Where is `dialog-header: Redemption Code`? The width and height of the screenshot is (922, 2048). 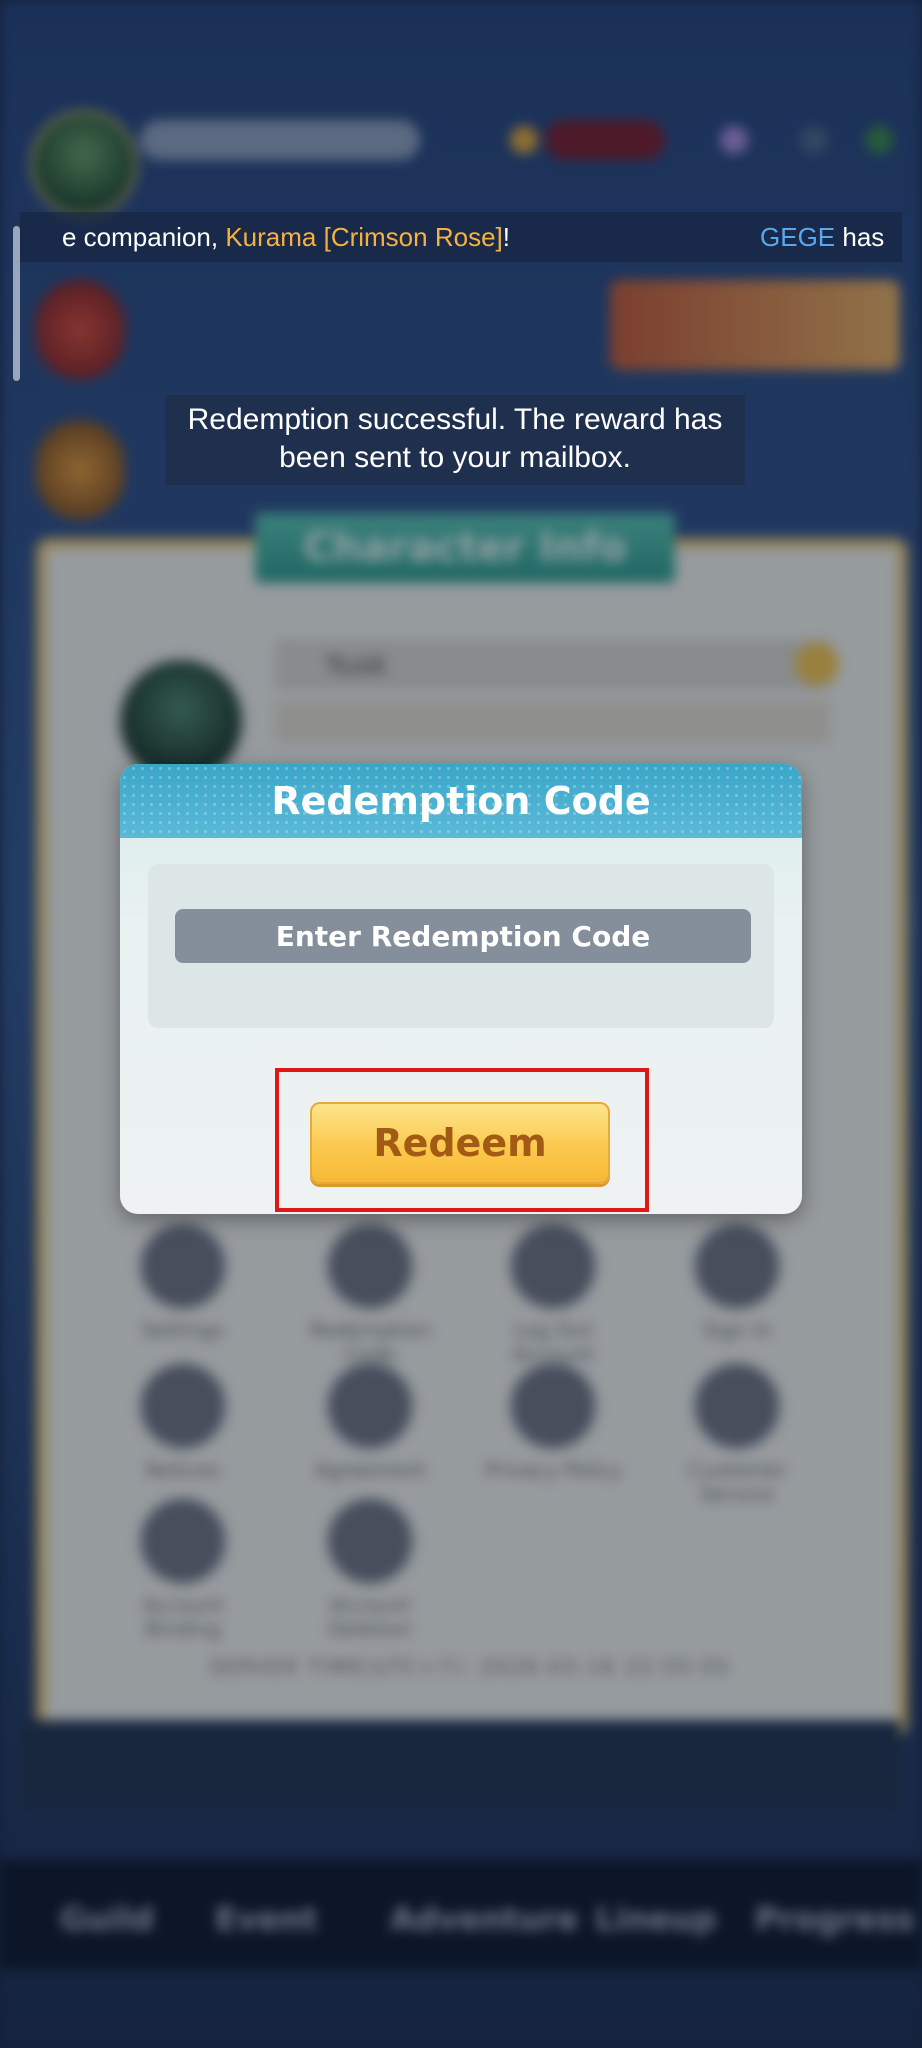
dialog-header: Redemption Code is located at coordinates (461, 801).